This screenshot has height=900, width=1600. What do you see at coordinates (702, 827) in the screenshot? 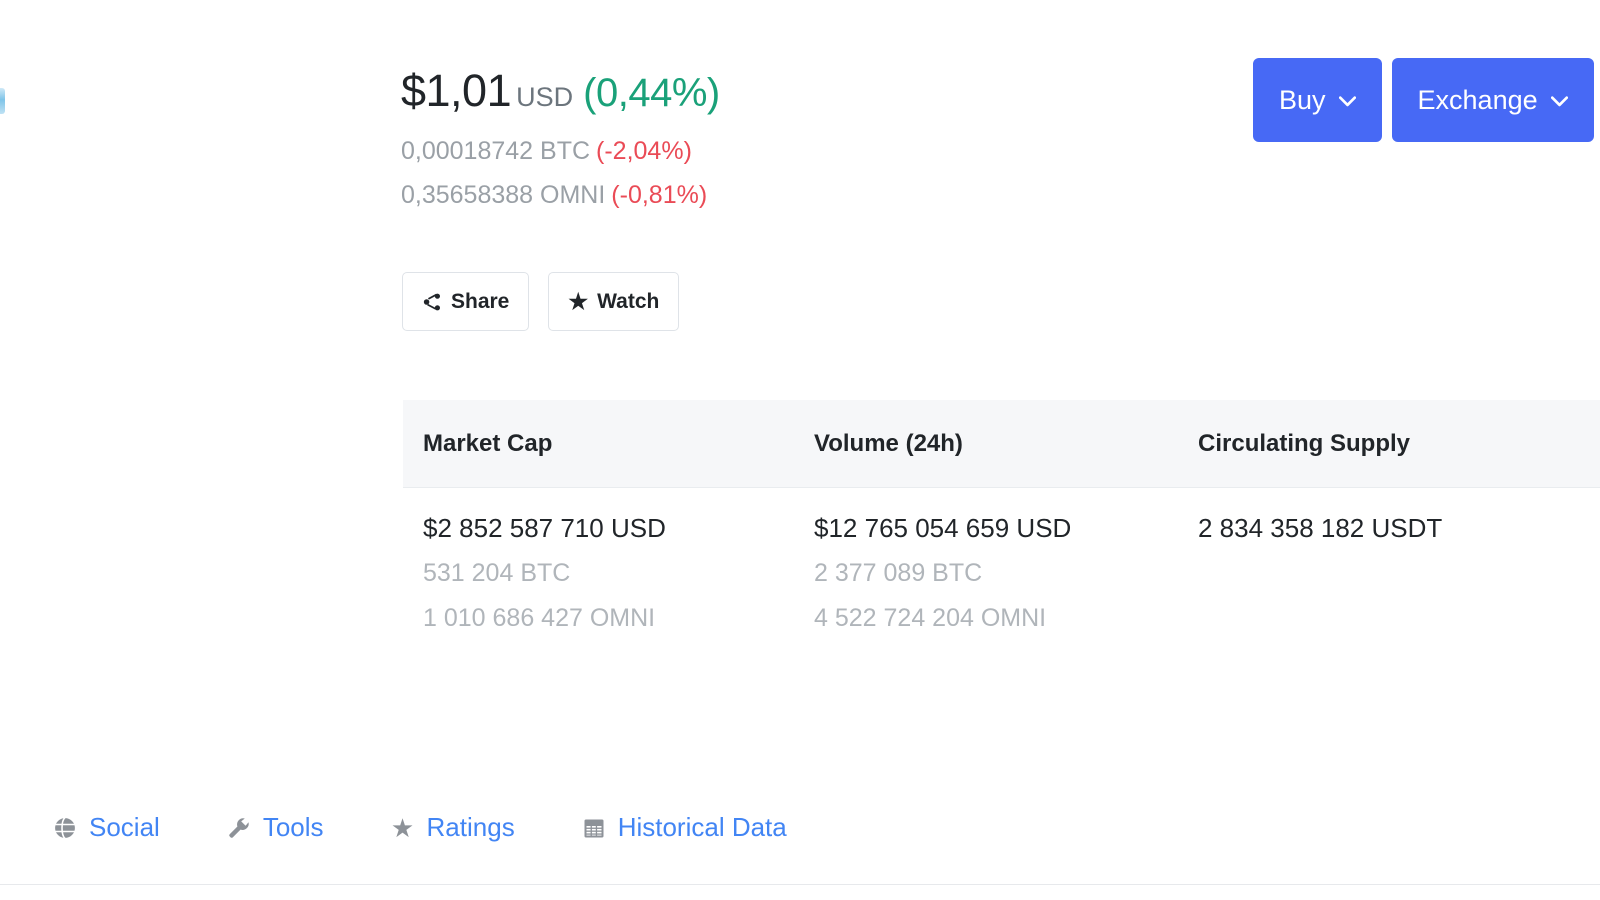
I see `footer-link-label: Historical Data` at bounding box center [702, 827].